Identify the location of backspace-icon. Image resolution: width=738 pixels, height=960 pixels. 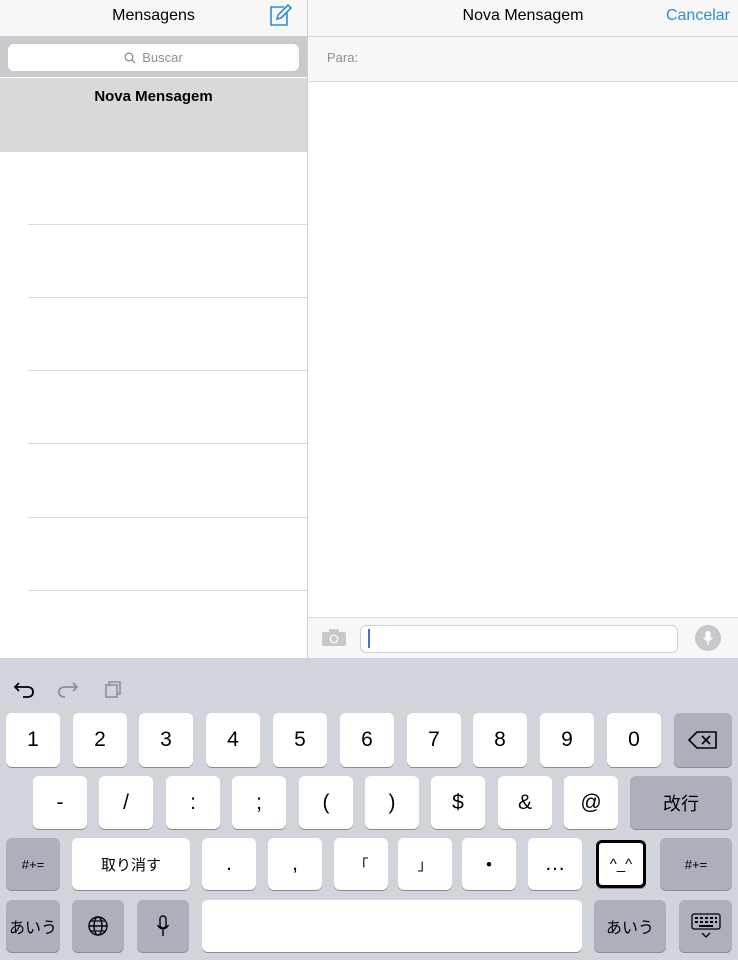
(702, 740).